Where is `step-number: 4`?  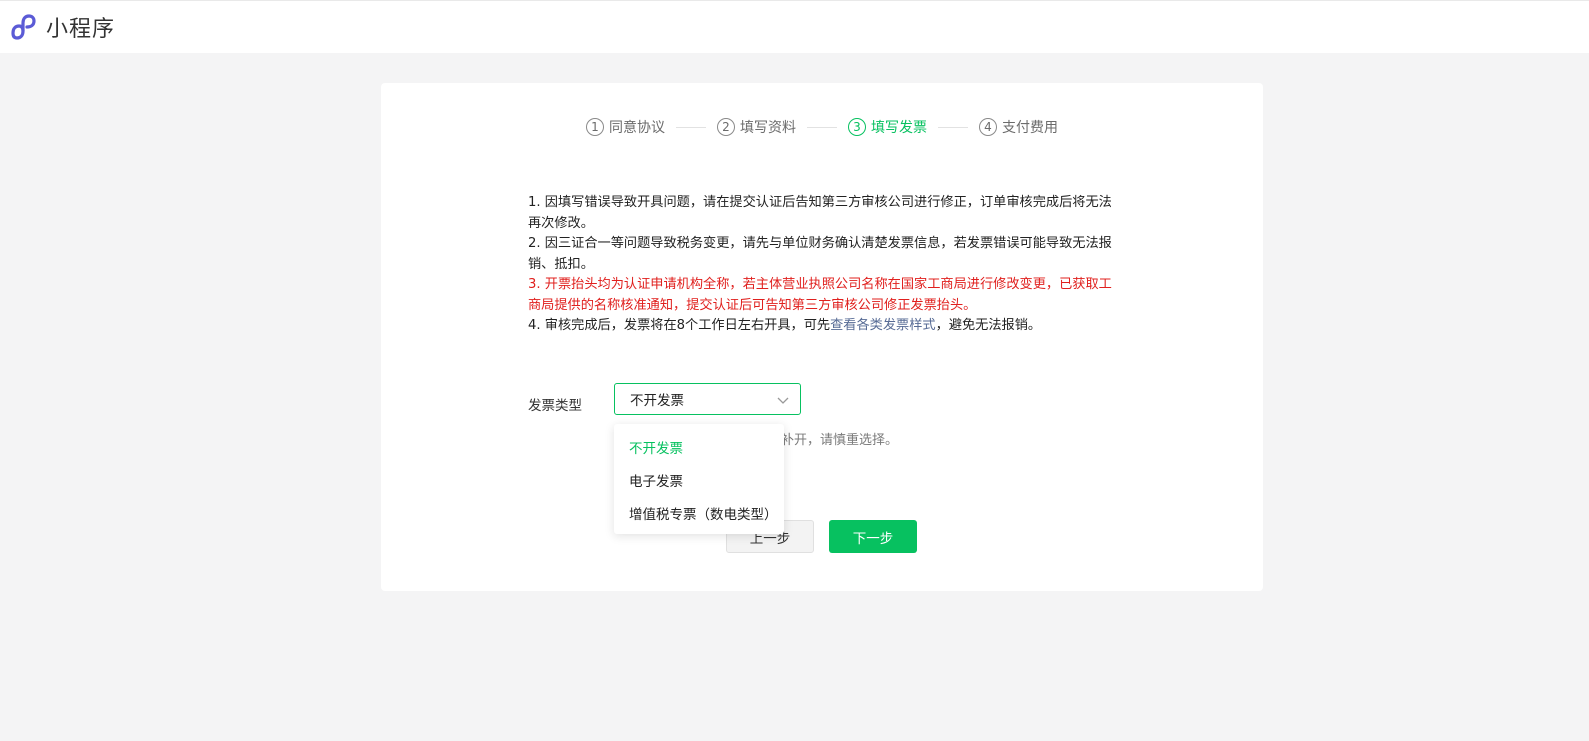
step-number: 4 is located at coordinates (988, 127).